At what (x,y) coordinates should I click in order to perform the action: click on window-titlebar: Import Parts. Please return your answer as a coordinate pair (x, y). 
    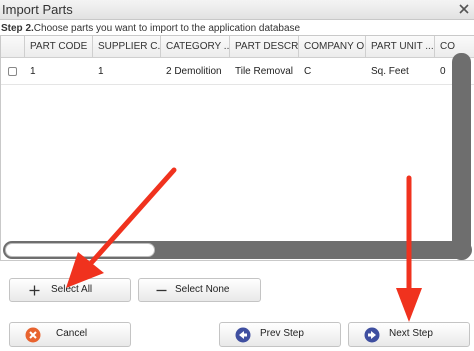
    Looking at the image, I should click on (237, 10).